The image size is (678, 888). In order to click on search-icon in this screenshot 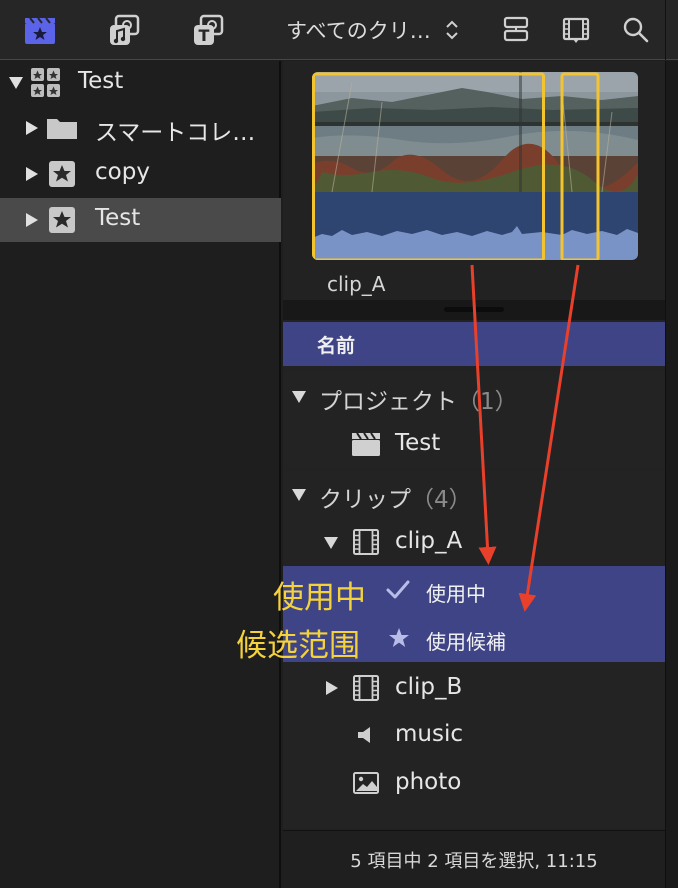, I will do `click(636, 30)`.